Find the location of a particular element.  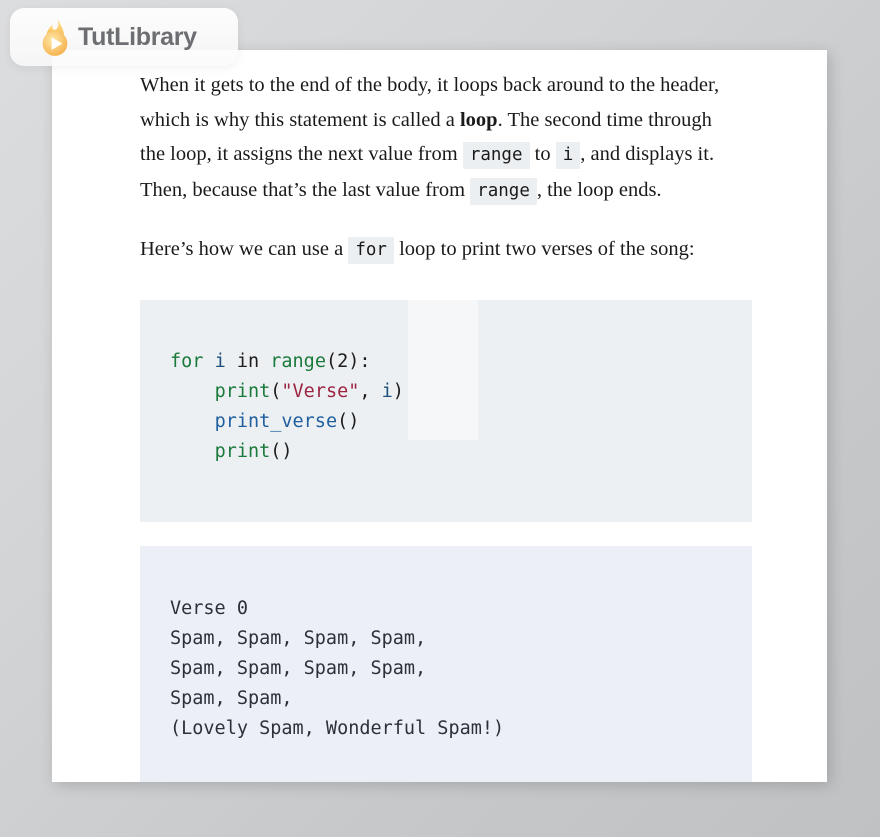

inline-code: for is located at coordinates (371, 251).